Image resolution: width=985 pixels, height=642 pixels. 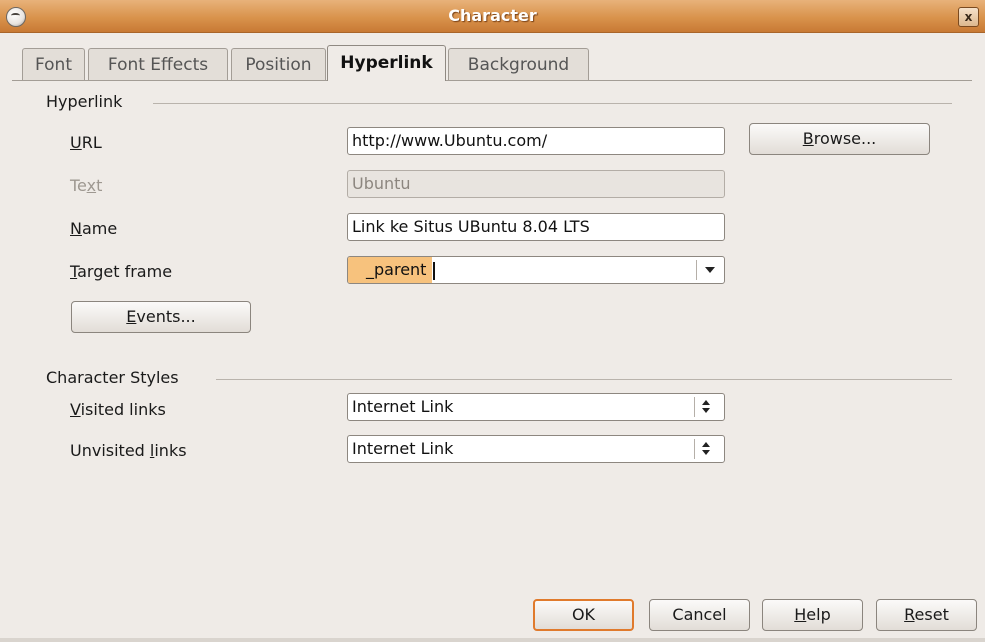 What do you see at coordinates (434, 270) in the screenshot?
I see `text-caret` at bounding box center [434, 270].